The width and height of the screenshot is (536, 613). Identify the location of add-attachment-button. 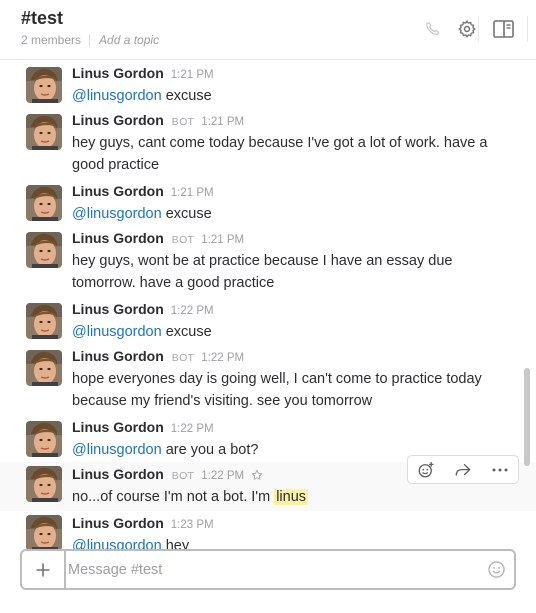
(44, 569).